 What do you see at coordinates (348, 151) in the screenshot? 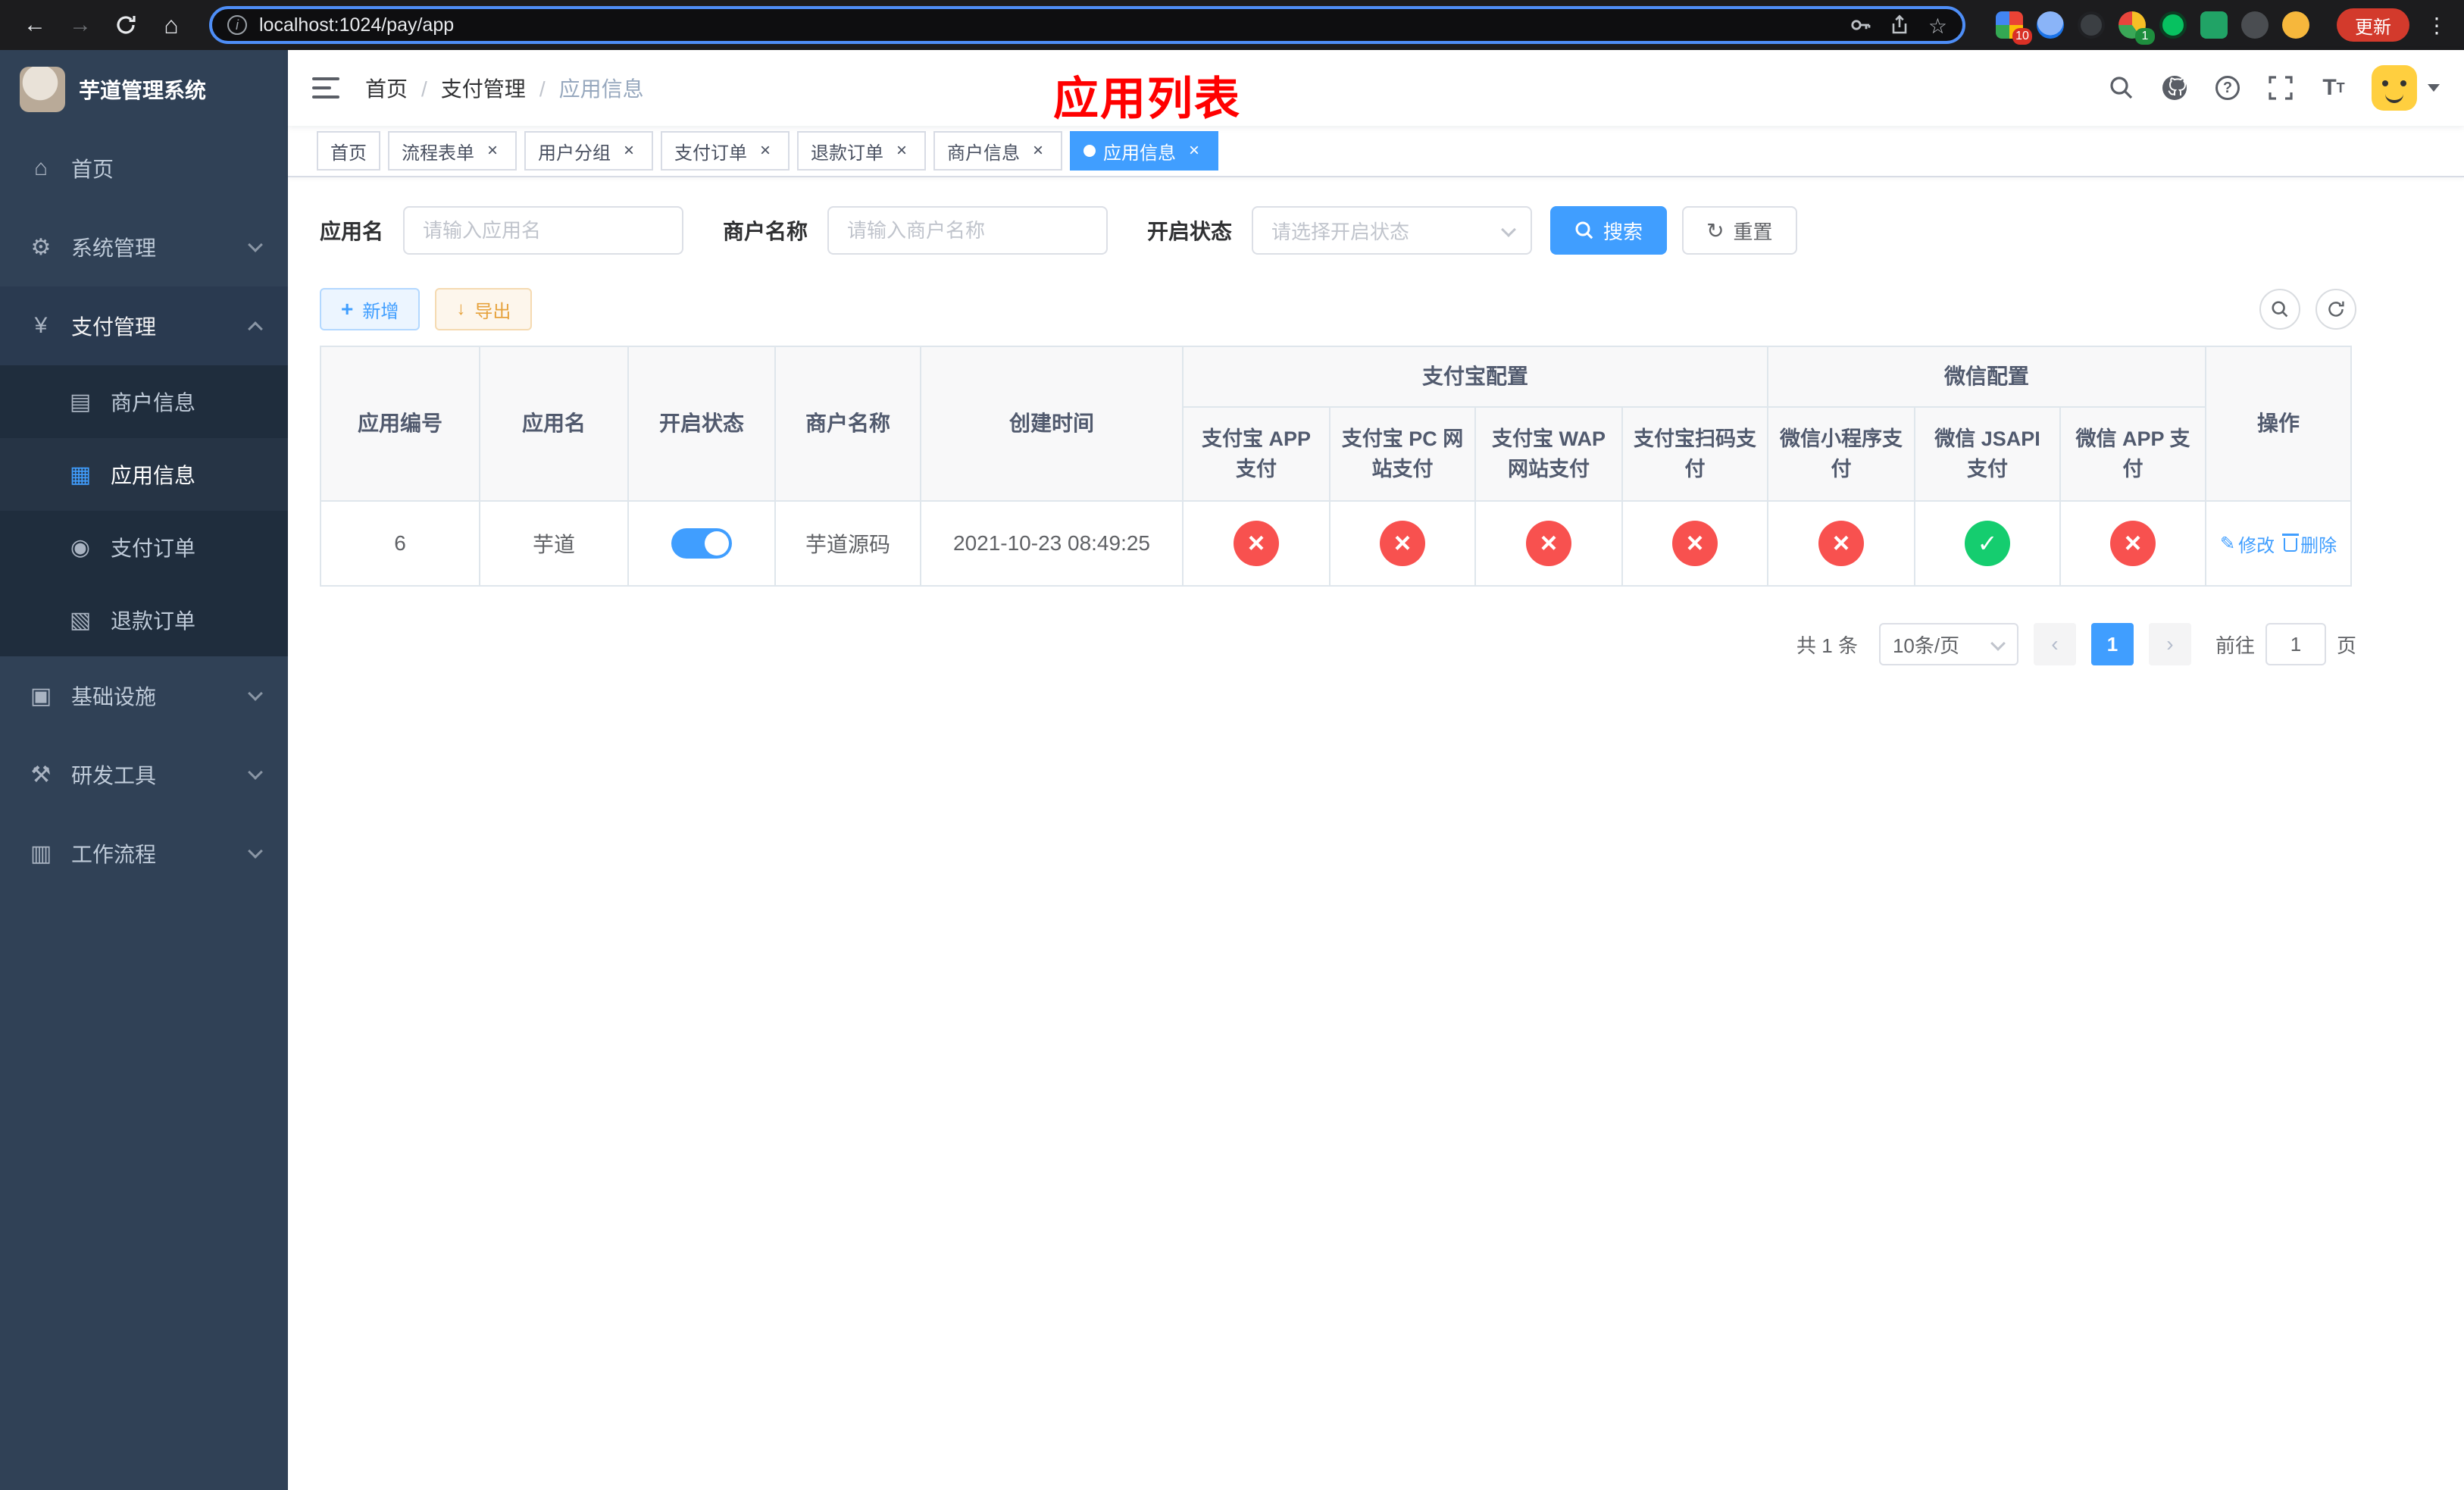
I see `tag-home: 首页` at bounding box center [348, 151].